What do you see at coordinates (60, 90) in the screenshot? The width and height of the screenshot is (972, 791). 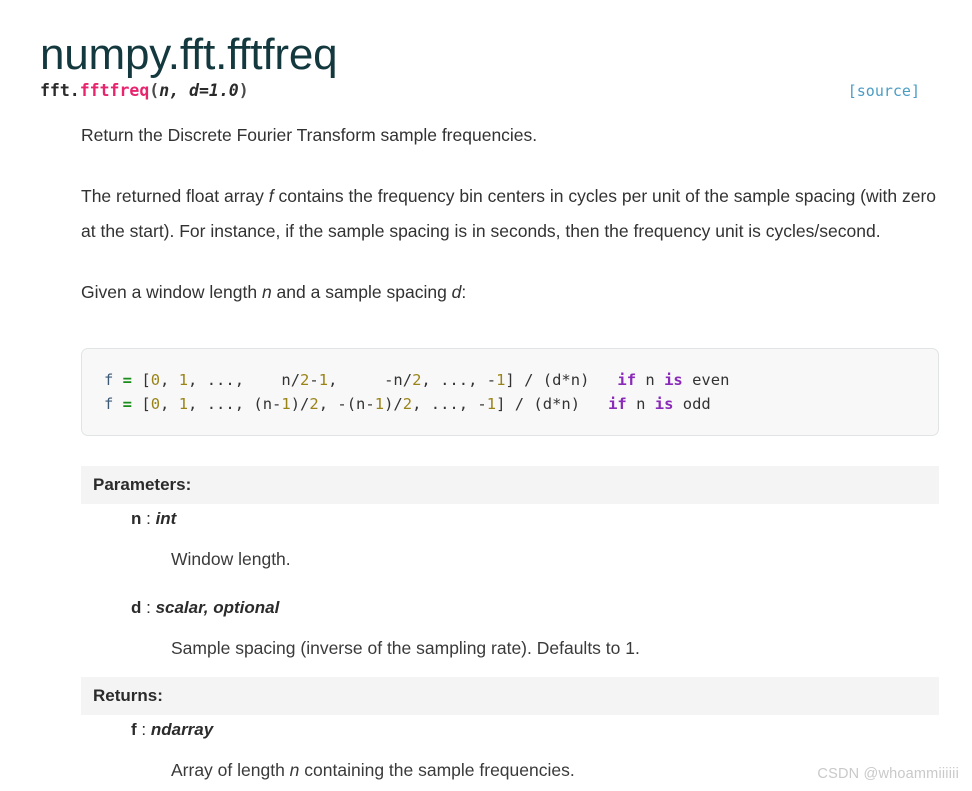 I see `signature-module-prefix: fft.` at bounding box center [60, 90].